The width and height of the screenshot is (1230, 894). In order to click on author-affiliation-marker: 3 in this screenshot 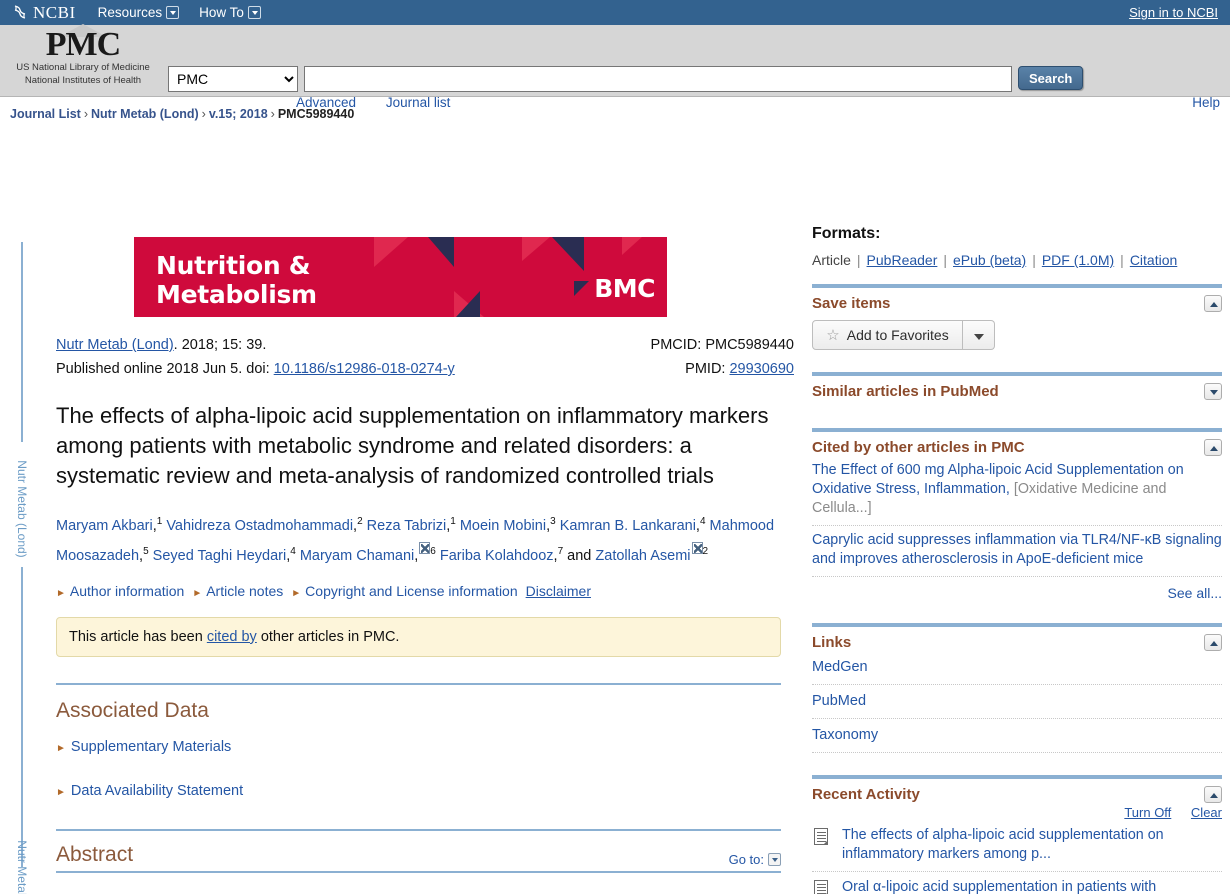, I will do `click(553, 521)`.